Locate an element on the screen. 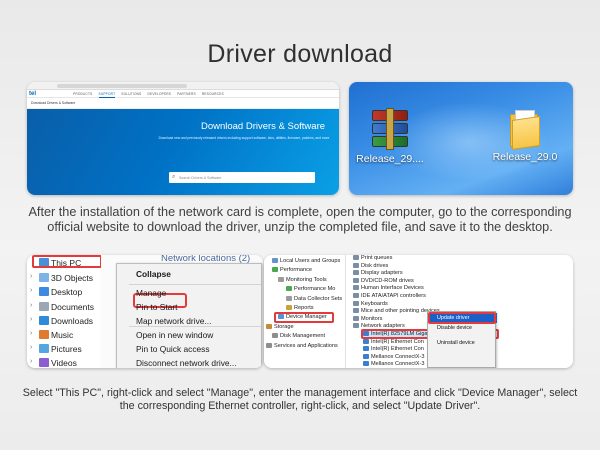 Image resolution: width=600 pixels, height=450 pixels. tree-item-label: Downloads is located at coordinates (72, 320).